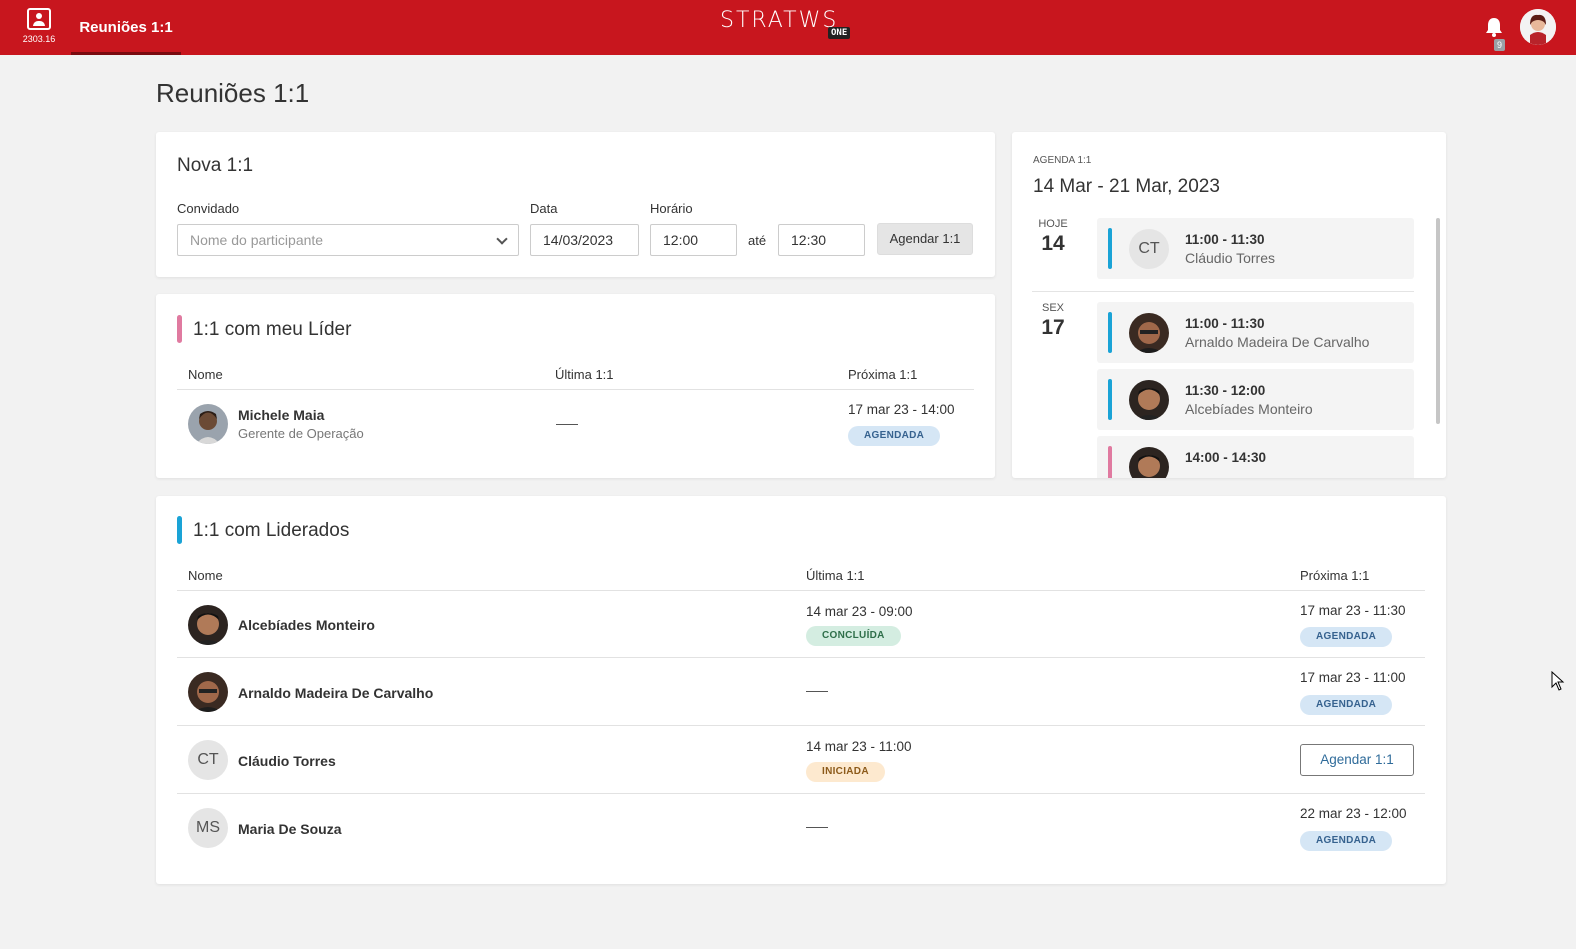 This screenshot has height=949, width=1576. What do you see at coordinates (1353, 677) in the screenshot?
I see `proxima-date: 17 mar 23 - 11:00` at bounding box center [1353, 677].